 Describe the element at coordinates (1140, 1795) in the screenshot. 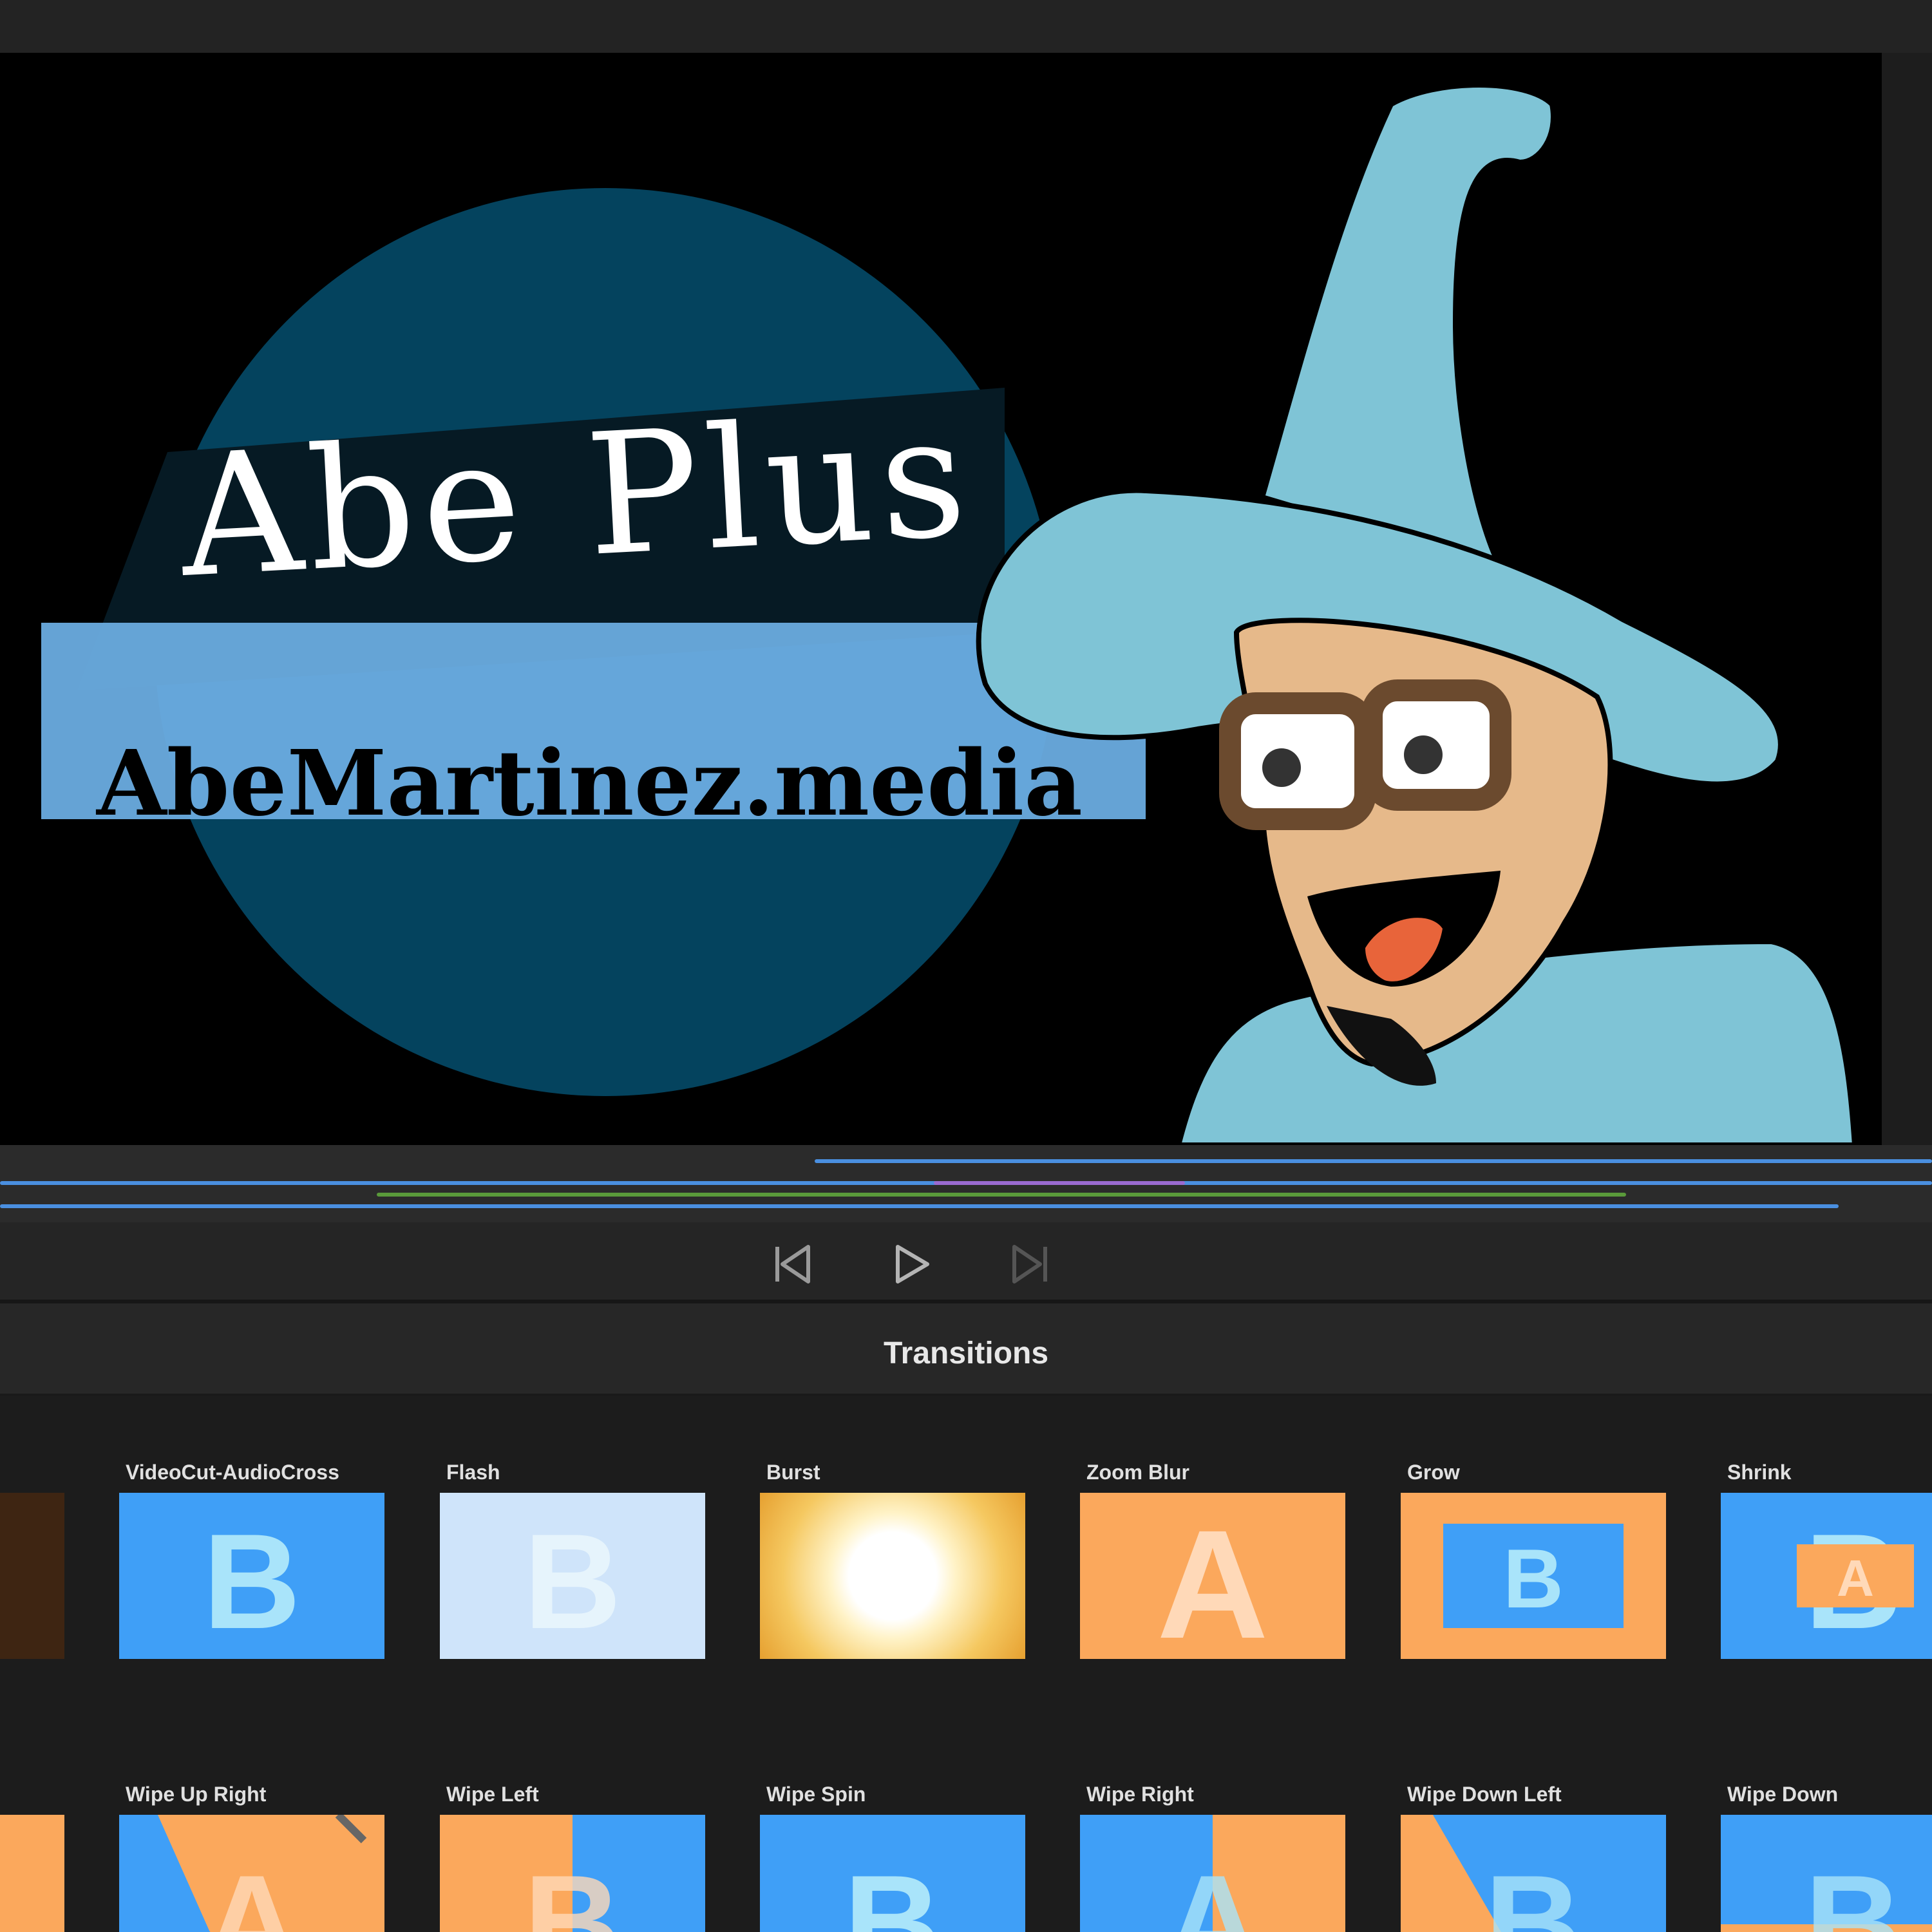

I see `transition-label: Wipe Right` at that location.